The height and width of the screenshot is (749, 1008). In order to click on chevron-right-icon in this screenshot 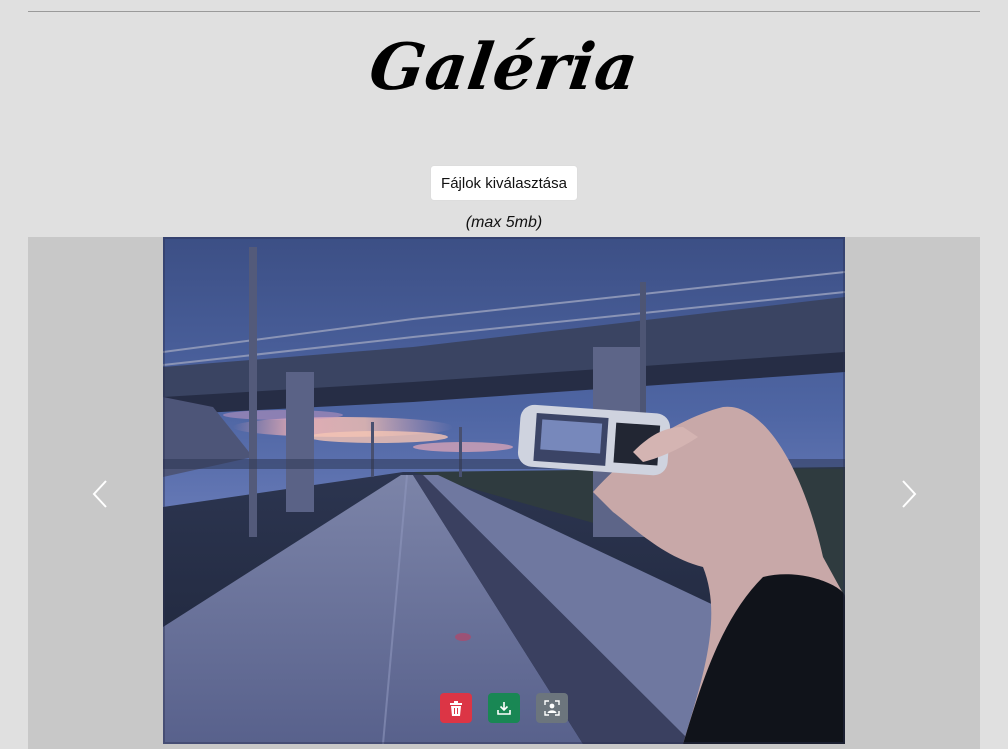, I will do `click(909, 494)`.